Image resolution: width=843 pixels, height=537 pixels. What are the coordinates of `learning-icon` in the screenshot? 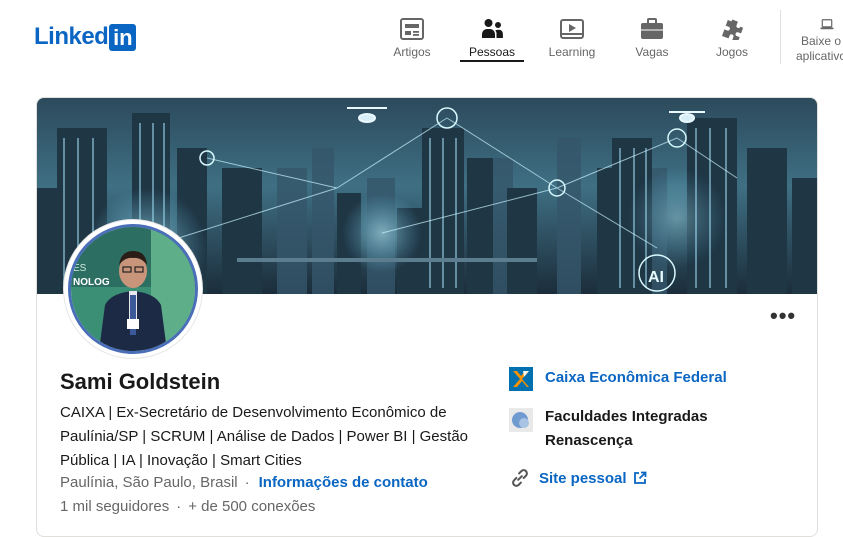 It's located at (572, 29).